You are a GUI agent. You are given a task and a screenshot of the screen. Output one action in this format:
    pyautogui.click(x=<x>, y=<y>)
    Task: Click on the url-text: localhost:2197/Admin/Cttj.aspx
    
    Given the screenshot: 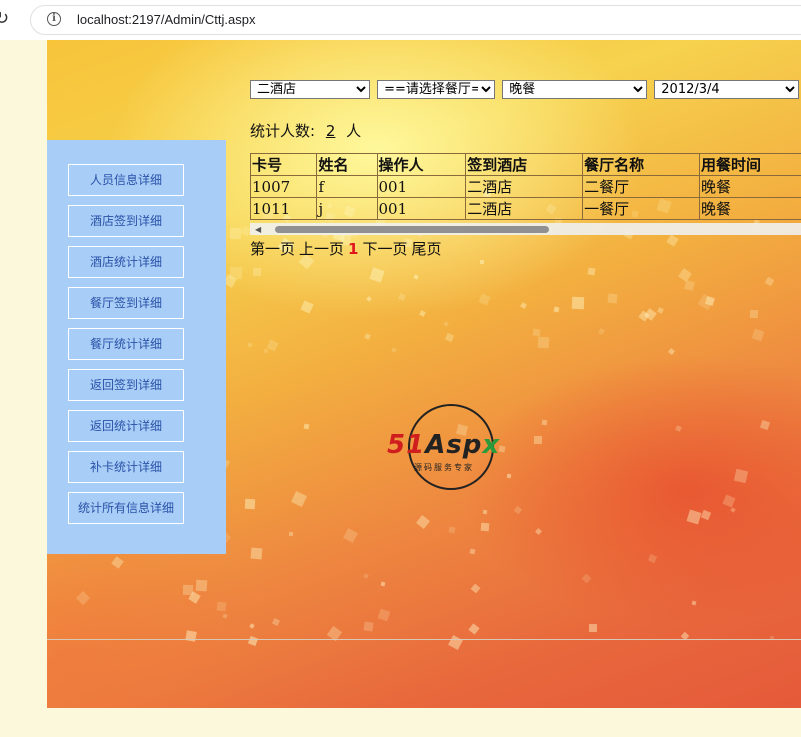 What is the action you would take?
    pyautogui.click(x=166, y=19)
    